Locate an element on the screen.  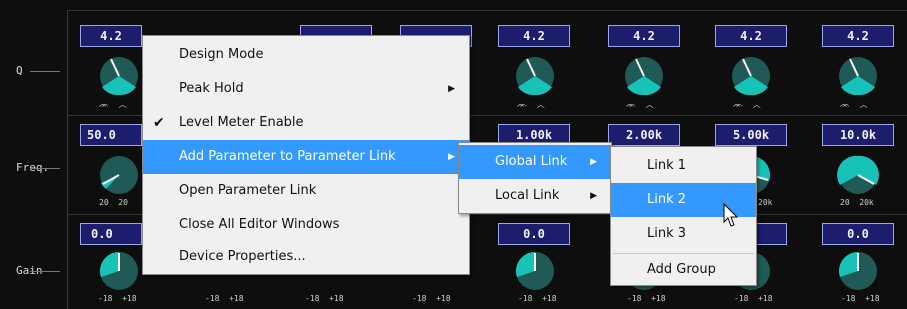
menu-item-local-link: Local Link ▶ is located at coordinates (535, 196).